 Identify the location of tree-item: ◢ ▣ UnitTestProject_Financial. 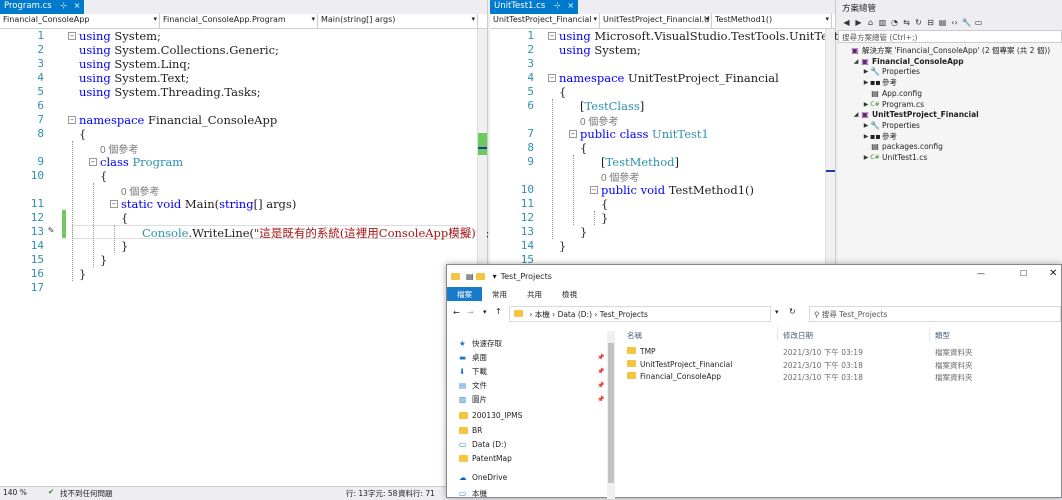
(915, 114).